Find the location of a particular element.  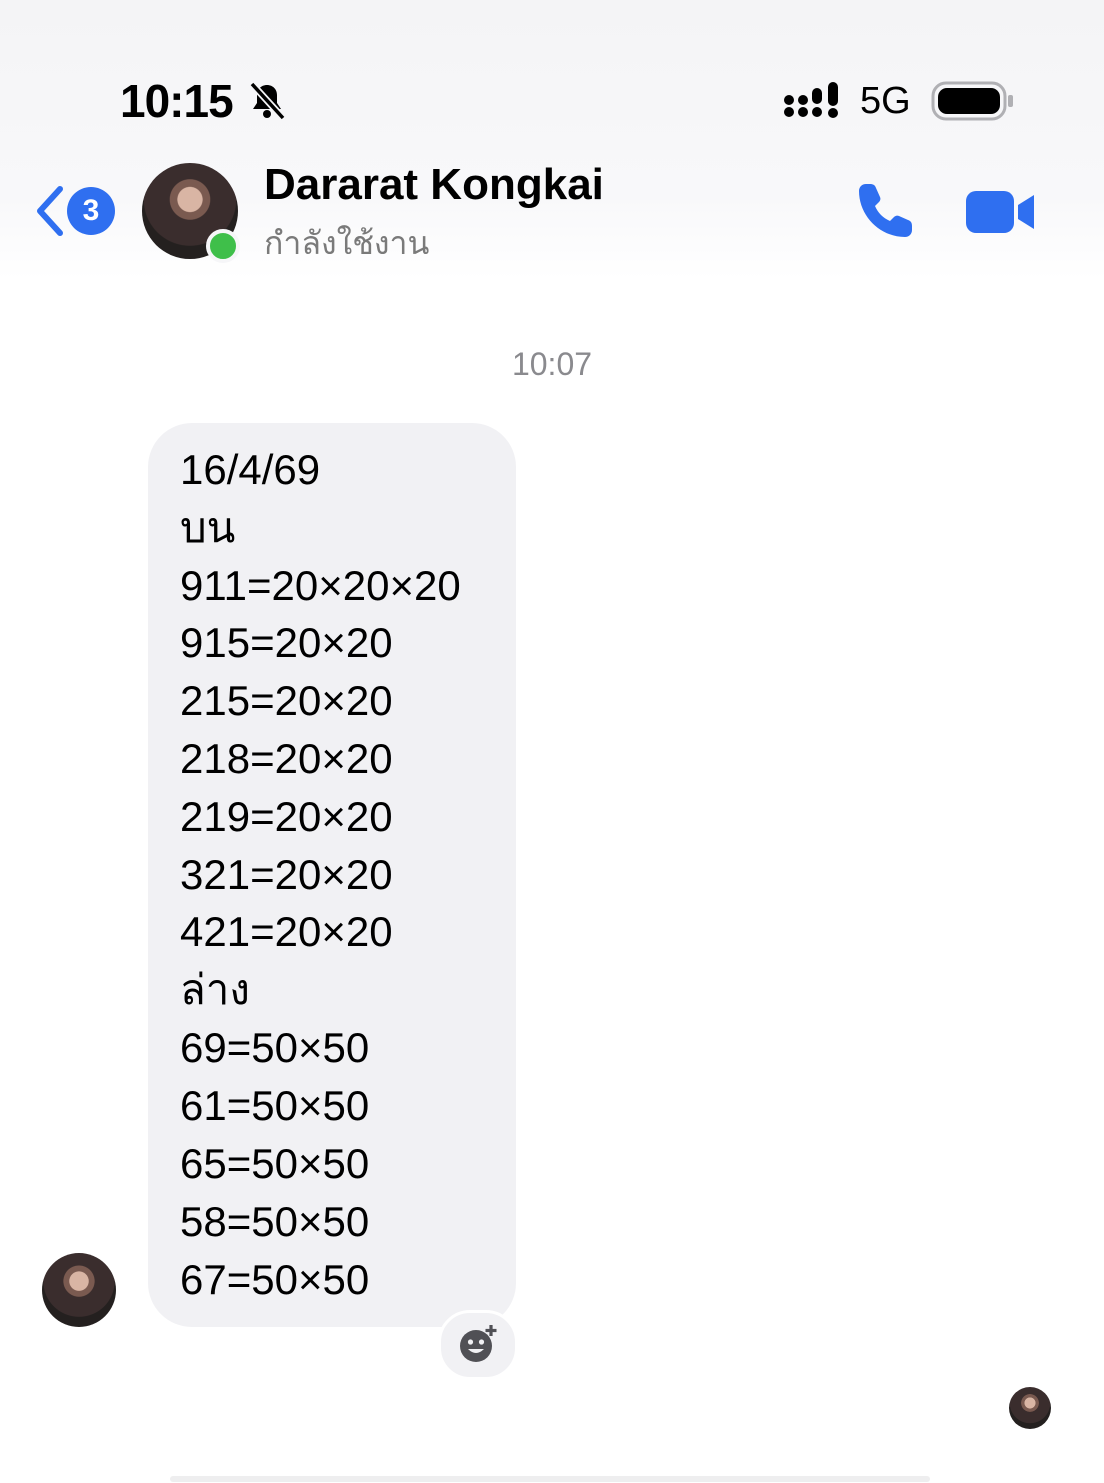

back-chevron-icon is located at coordinates (50, 211).